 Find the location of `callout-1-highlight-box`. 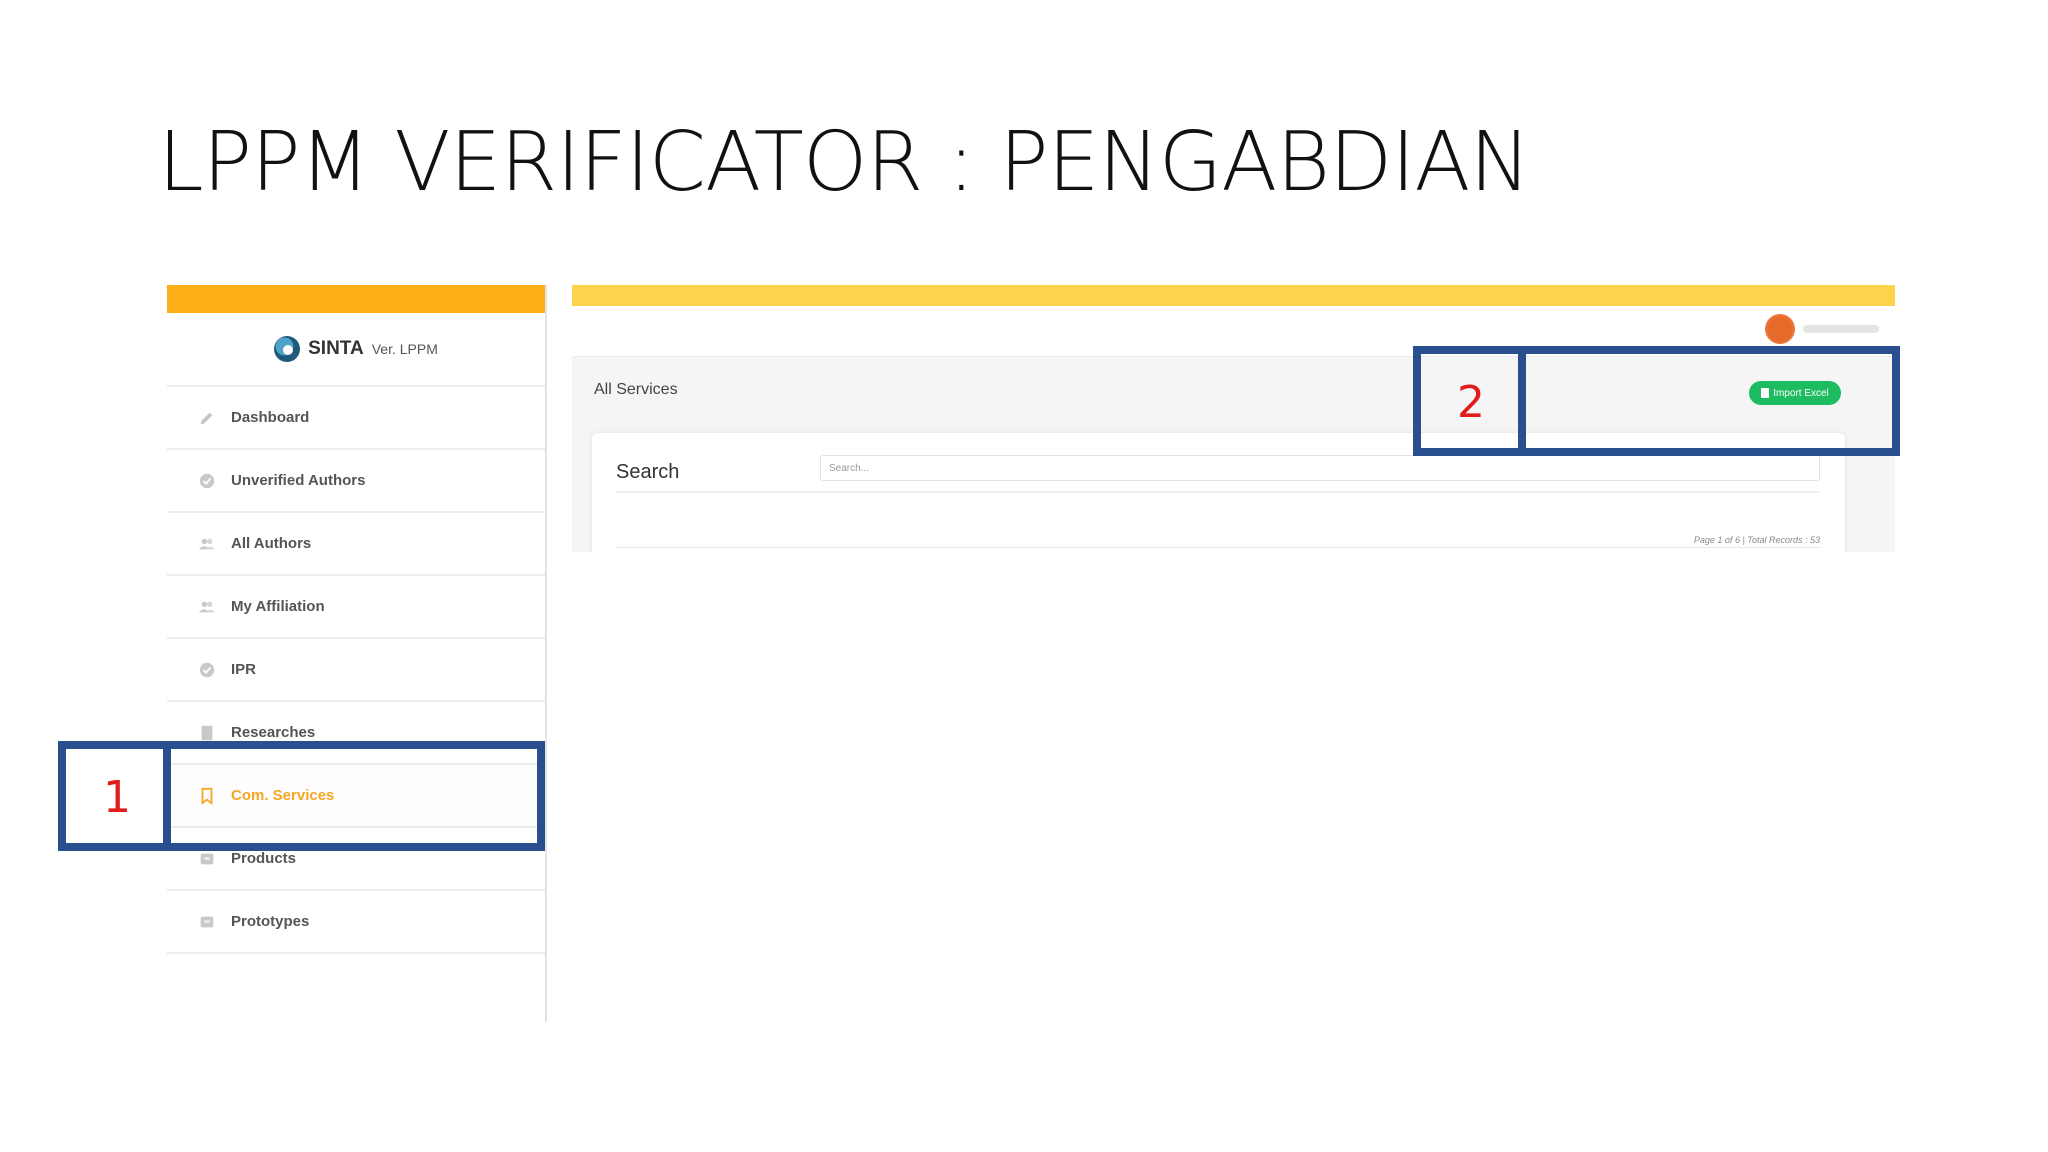

callout-1-highlight-box is located at coordinates (354, 796).